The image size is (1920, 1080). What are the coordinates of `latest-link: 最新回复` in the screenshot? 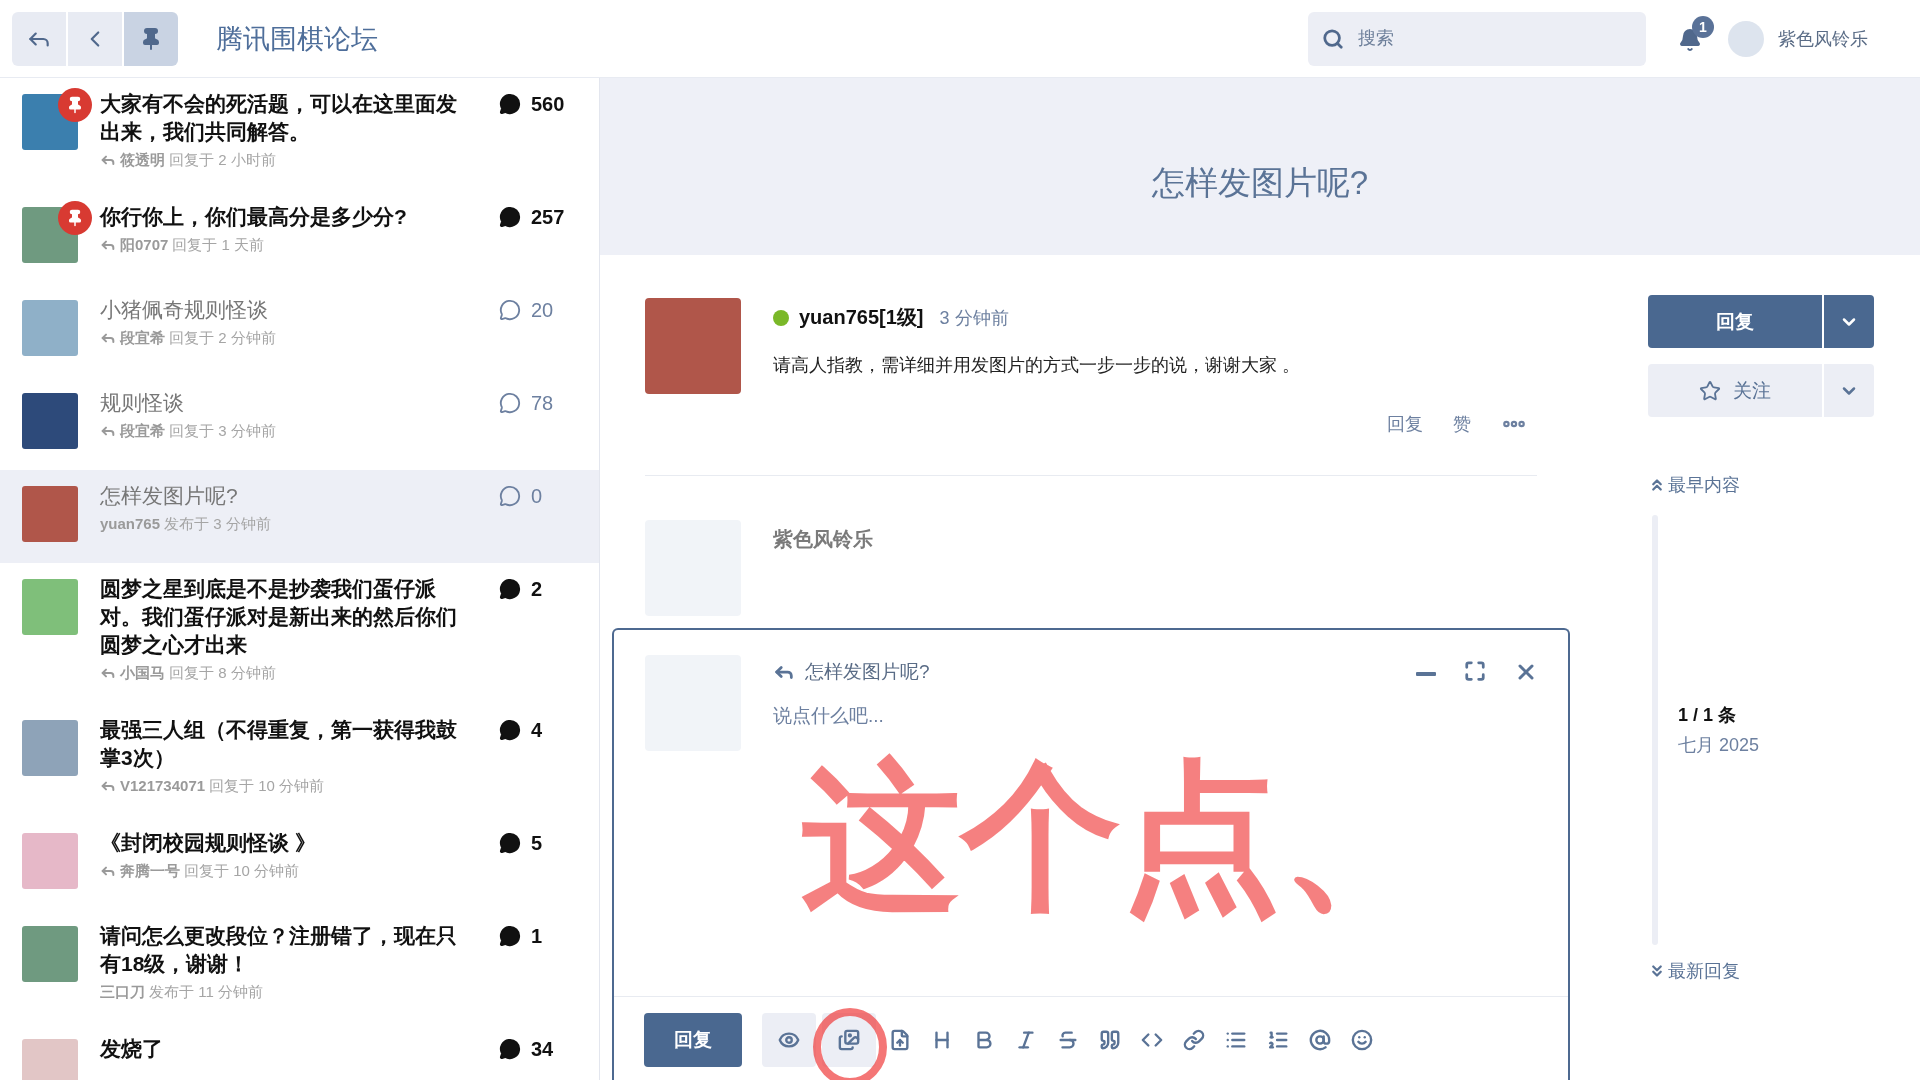 It's located at (1761, 971).